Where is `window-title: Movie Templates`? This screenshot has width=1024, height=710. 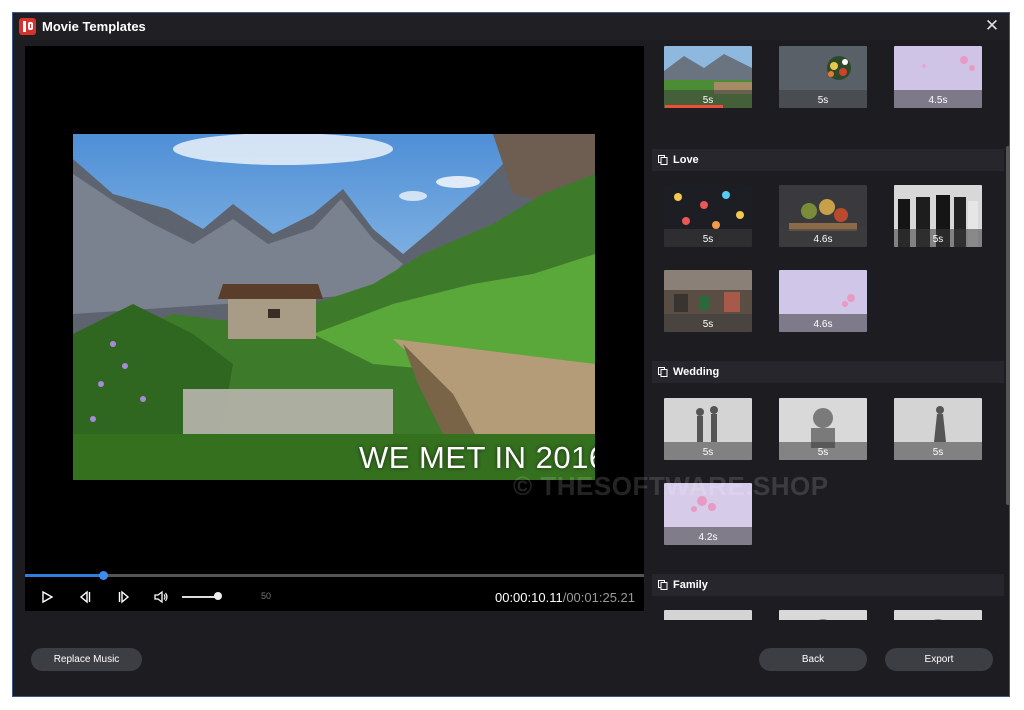 window-title: Movie Templates is located at coordinates (94, 26).